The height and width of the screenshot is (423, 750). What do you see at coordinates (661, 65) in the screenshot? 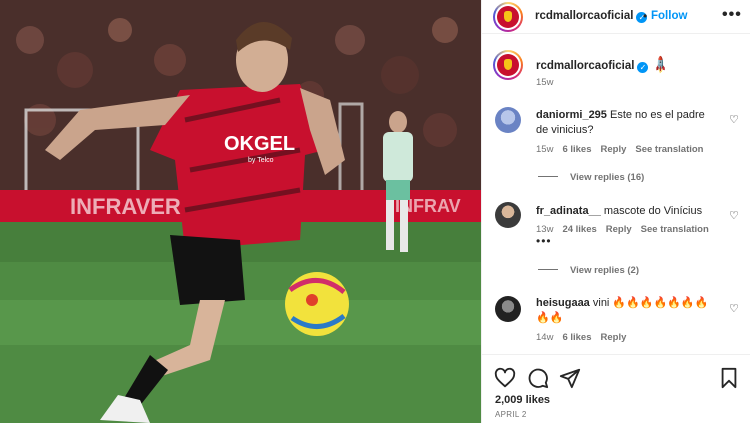
I see `rocket-icon: 🚀` at bounding box center [661, 65].